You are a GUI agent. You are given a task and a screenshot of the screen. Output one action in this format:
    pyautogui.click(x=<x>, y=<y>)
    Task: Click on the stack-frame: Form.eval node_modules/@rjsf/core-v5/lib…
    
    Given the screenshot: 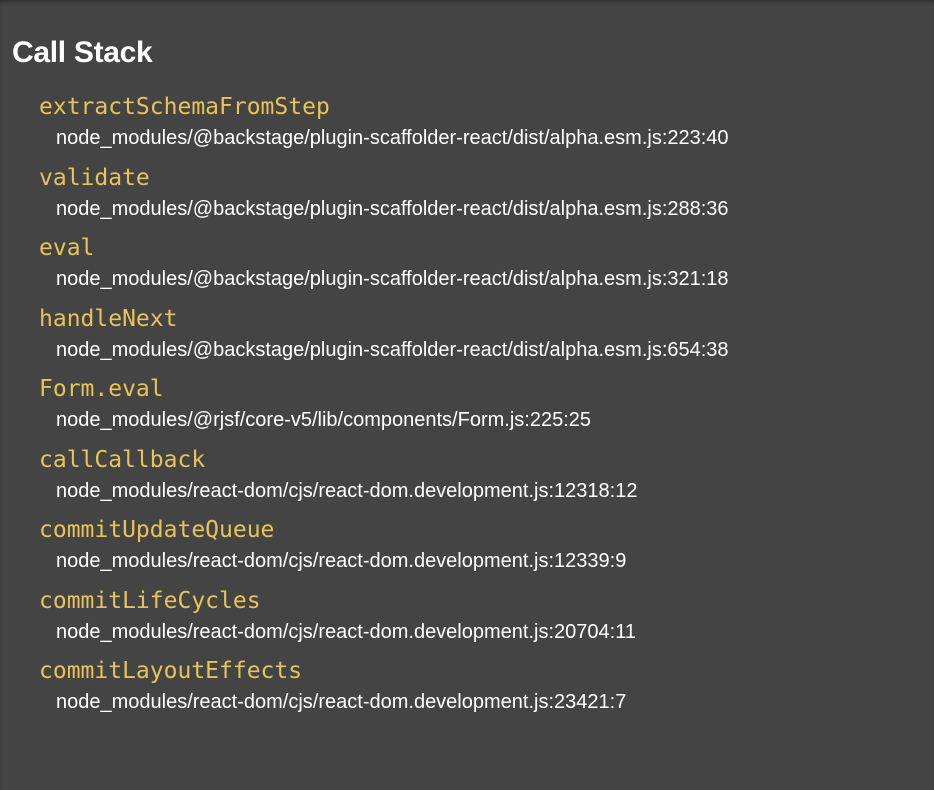 What is the action you would take?
    pyautogui.click(x=467, y=405)
    